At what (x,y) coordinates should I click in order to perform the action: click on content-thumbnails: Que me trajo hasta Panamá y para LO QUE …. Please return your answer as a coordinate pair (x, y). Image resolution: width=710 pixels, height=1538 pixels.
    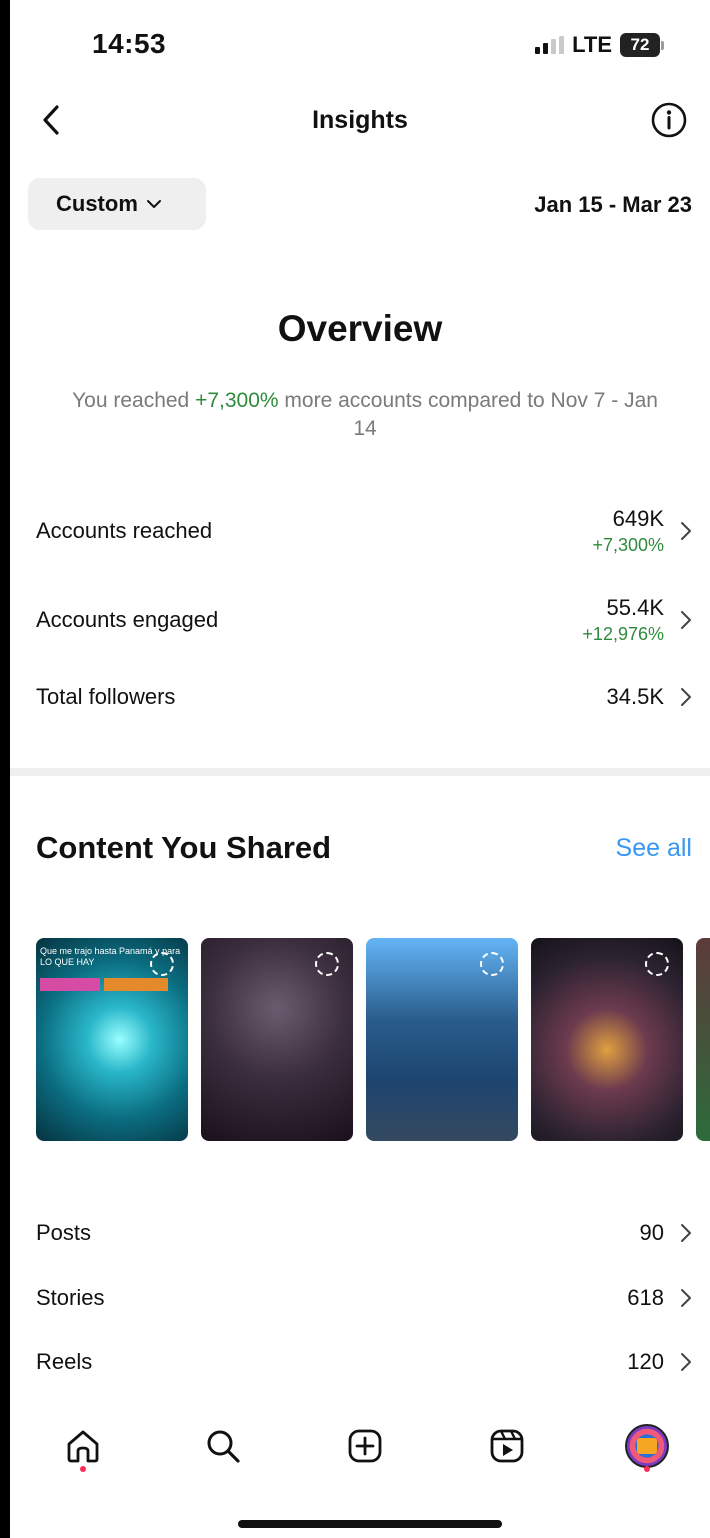
    Looking at the image, I should click on (373, 1039).